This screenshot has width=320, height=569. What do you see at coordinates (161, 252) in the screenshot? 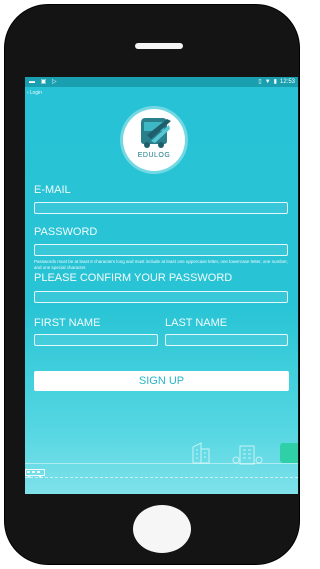
I see `password-field` at bounding box center [161, 252].